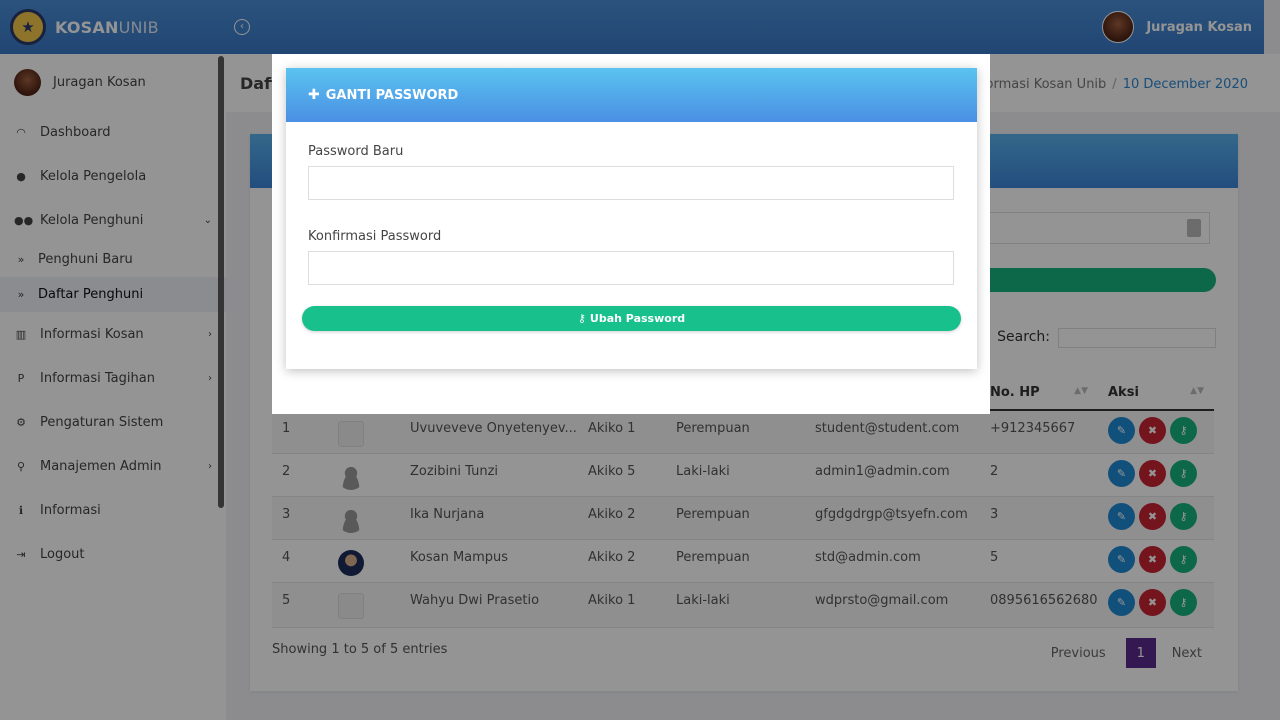 Image resolution: width=1280 pixels, height=720 pixels. What do you see at coordinates (392, 95) in the screenshot?
I see `modal-title: GANTI PASSWORD` at bounding box center [392, 95].